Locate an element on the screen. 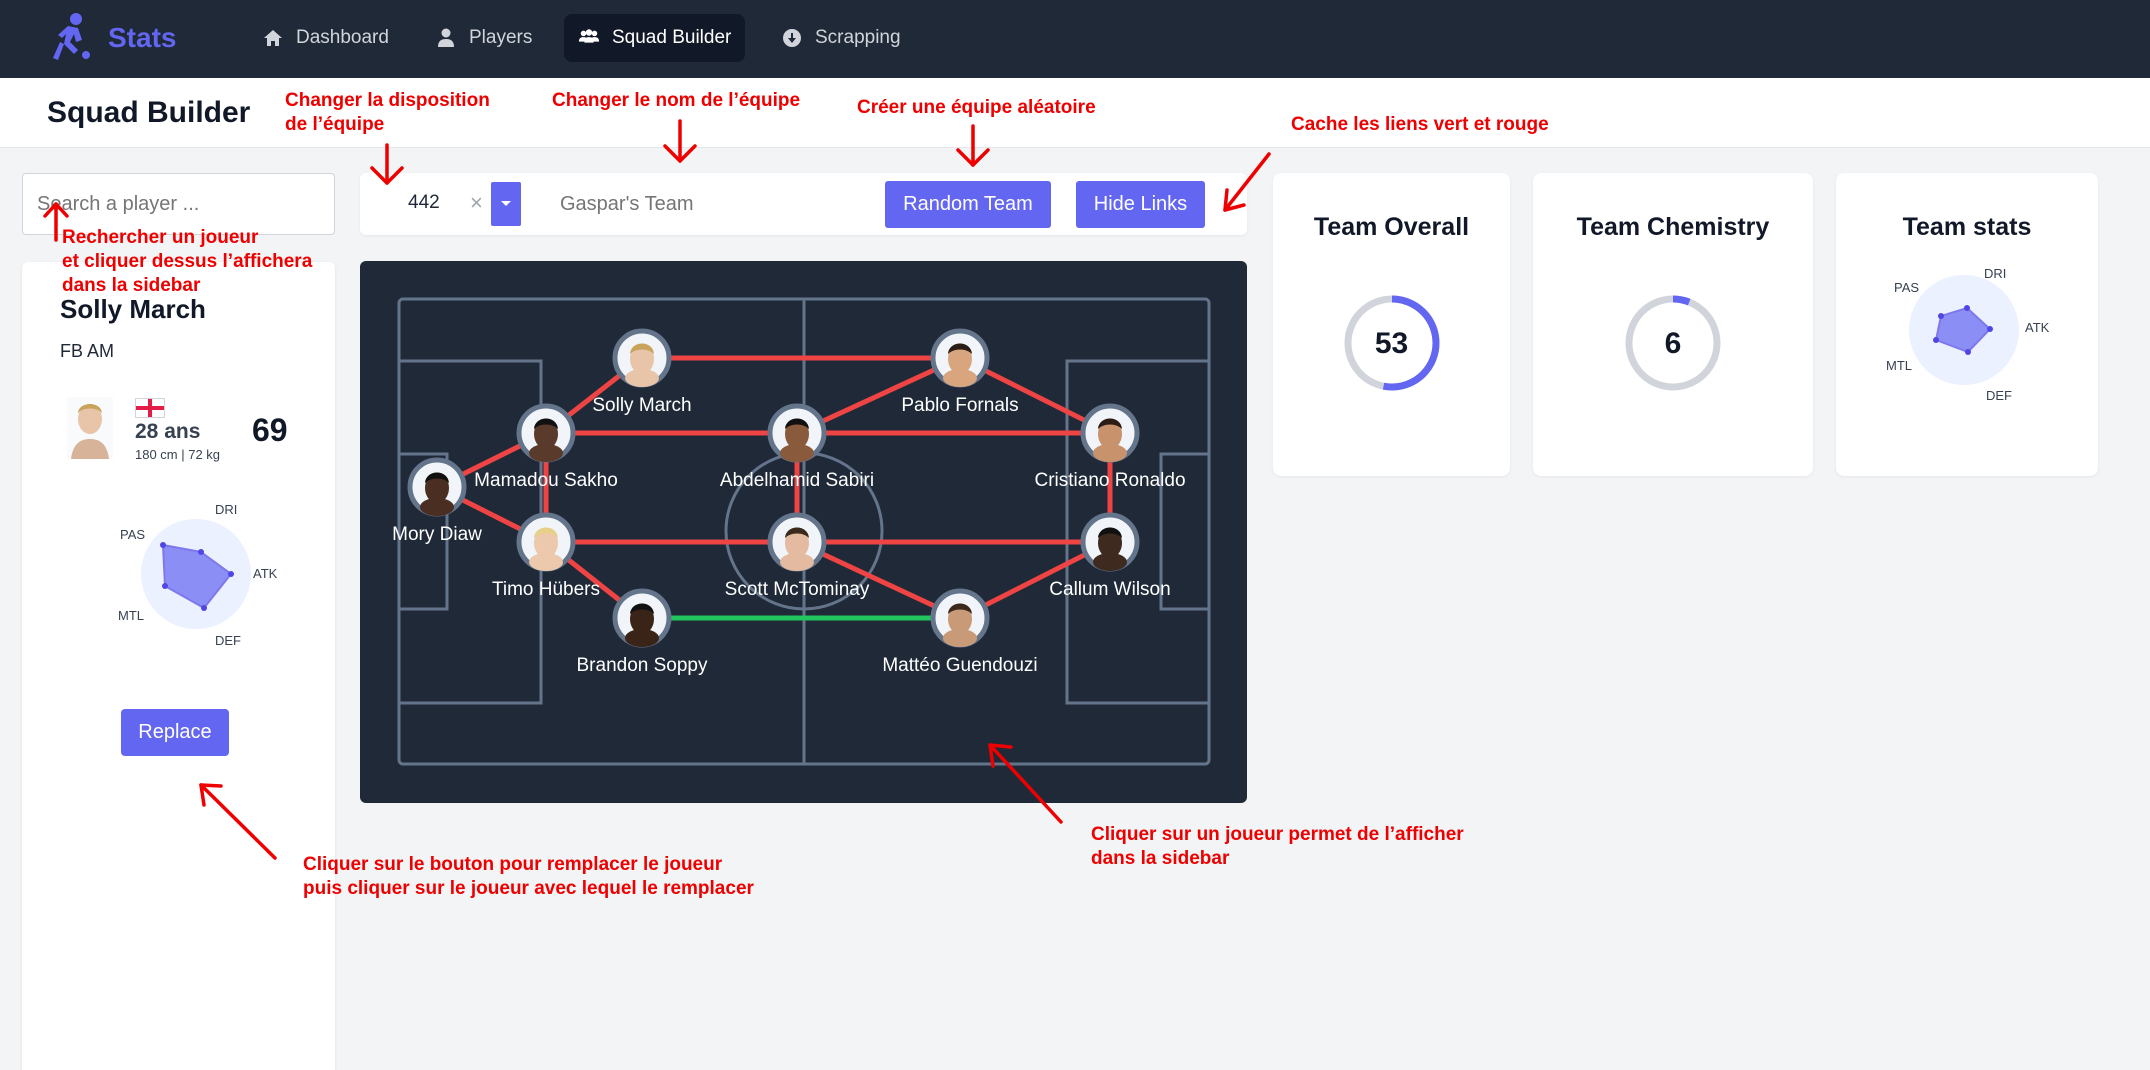 The height and width of the screenshot is (1070, 2150). team-name-input is located at coordinates (710, 204).